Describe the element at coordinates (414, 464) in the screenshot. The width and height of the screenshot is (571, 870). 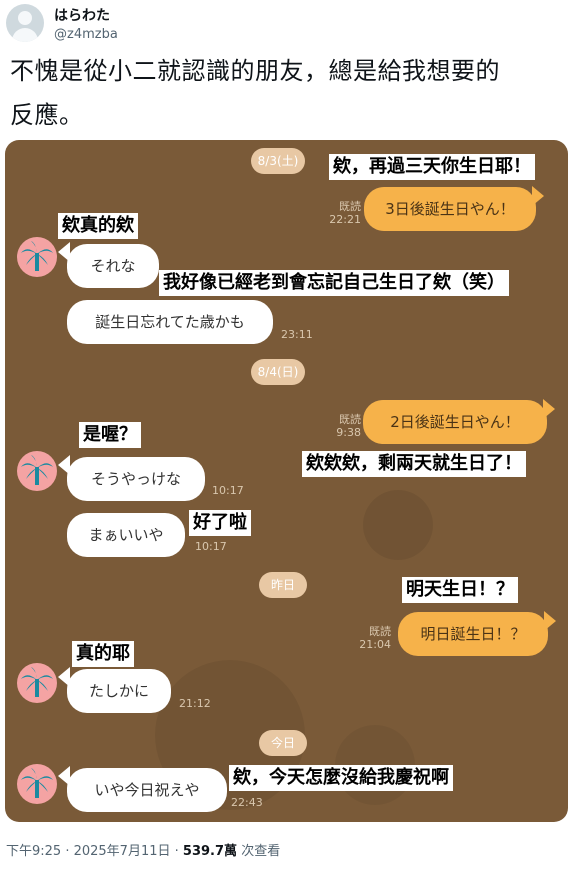
I see `translation-caption: 欸欸欸，剩兩天就生日了！` at that location.